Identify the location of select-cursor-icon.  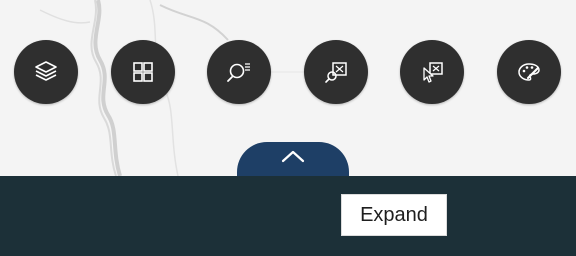
(433, 72).